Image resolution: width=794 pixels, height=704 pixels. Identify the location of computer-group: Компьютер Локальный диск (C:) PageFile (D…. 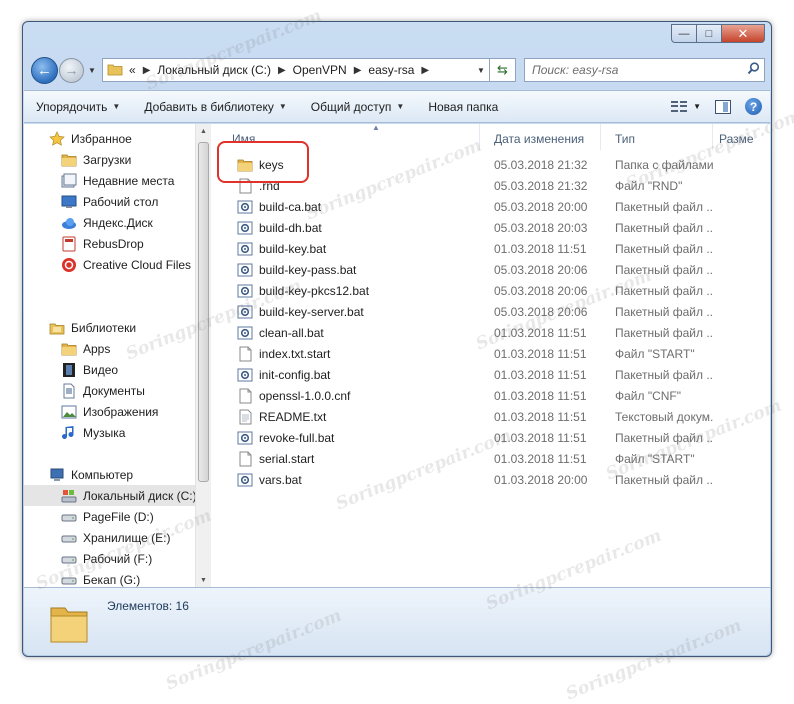
(109, 526).